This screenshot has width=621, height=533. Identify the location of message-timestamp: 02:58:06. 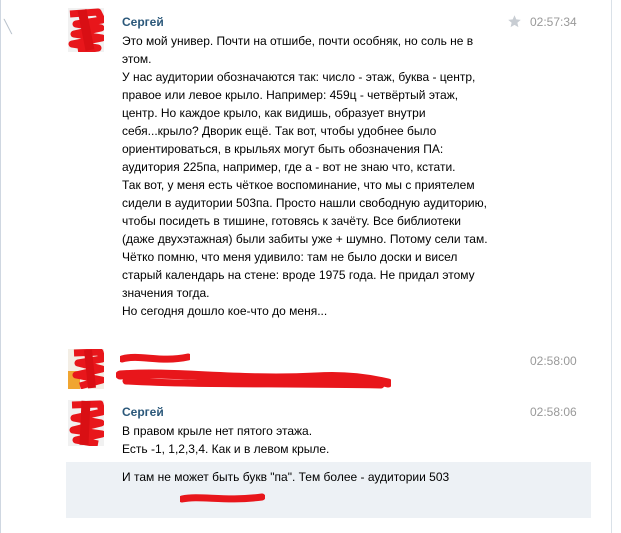
(553, 412).